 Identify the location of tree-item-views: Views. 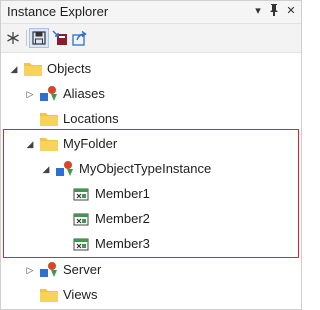
(151, 295).